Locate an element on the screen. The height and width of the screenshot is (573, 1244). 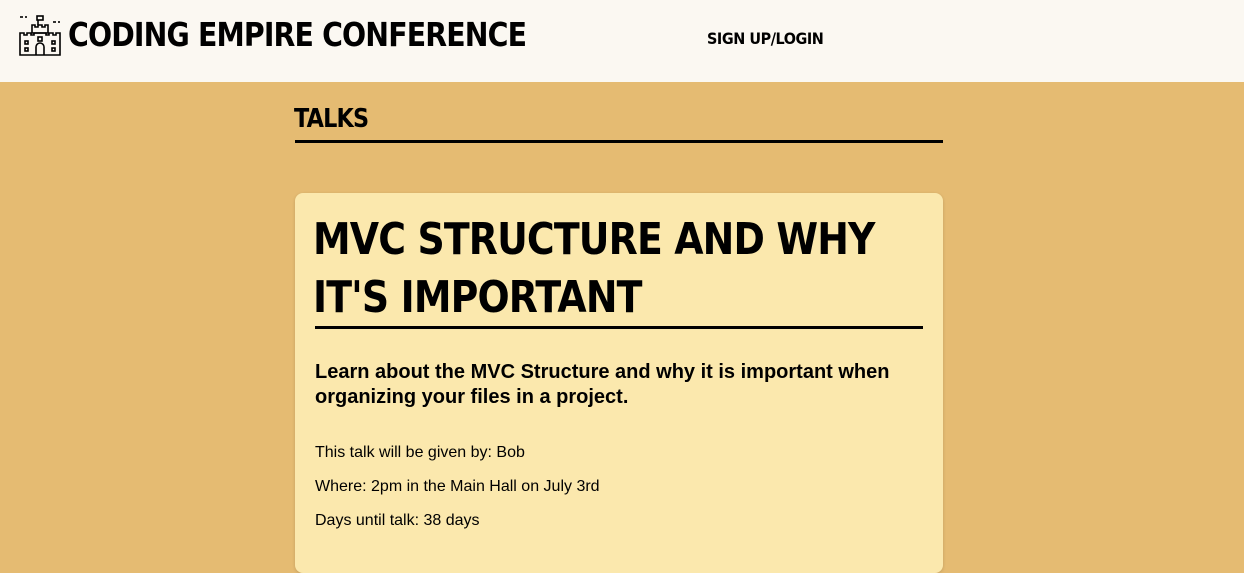
talk-countdown: Days until talk: 38 days is located at coordinates (397, 520).